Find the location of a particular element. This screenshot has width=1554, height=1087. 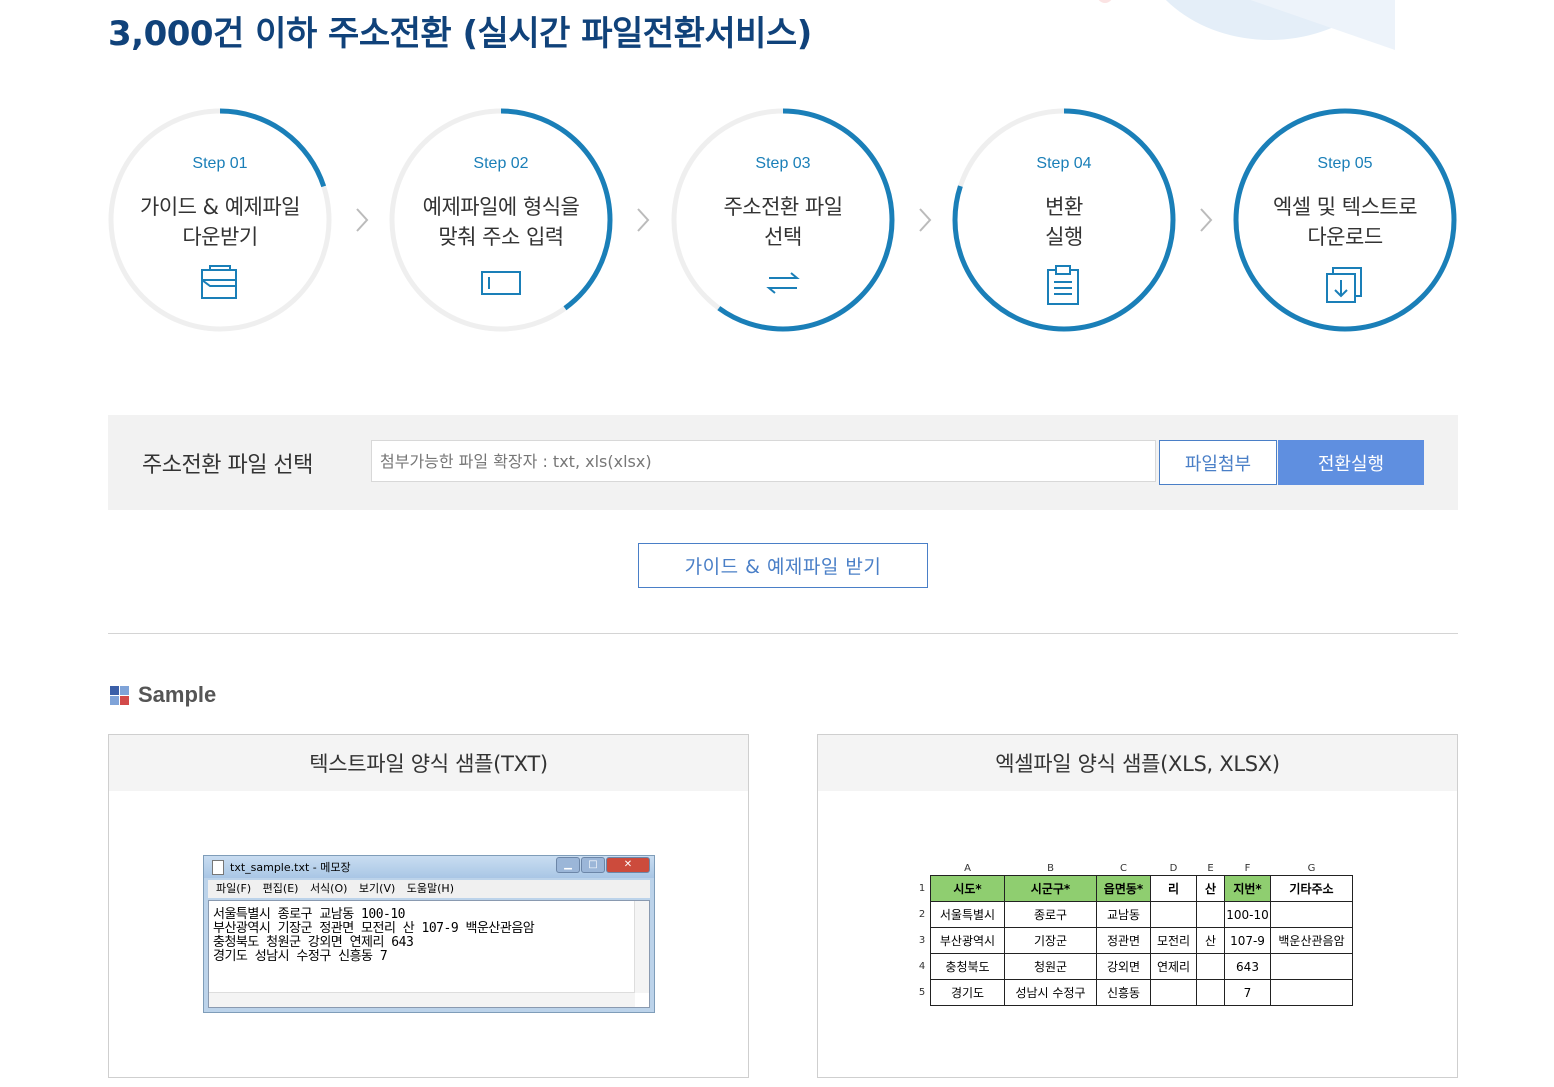

horizontal-scrollbar is located at coordinates (422, 999).